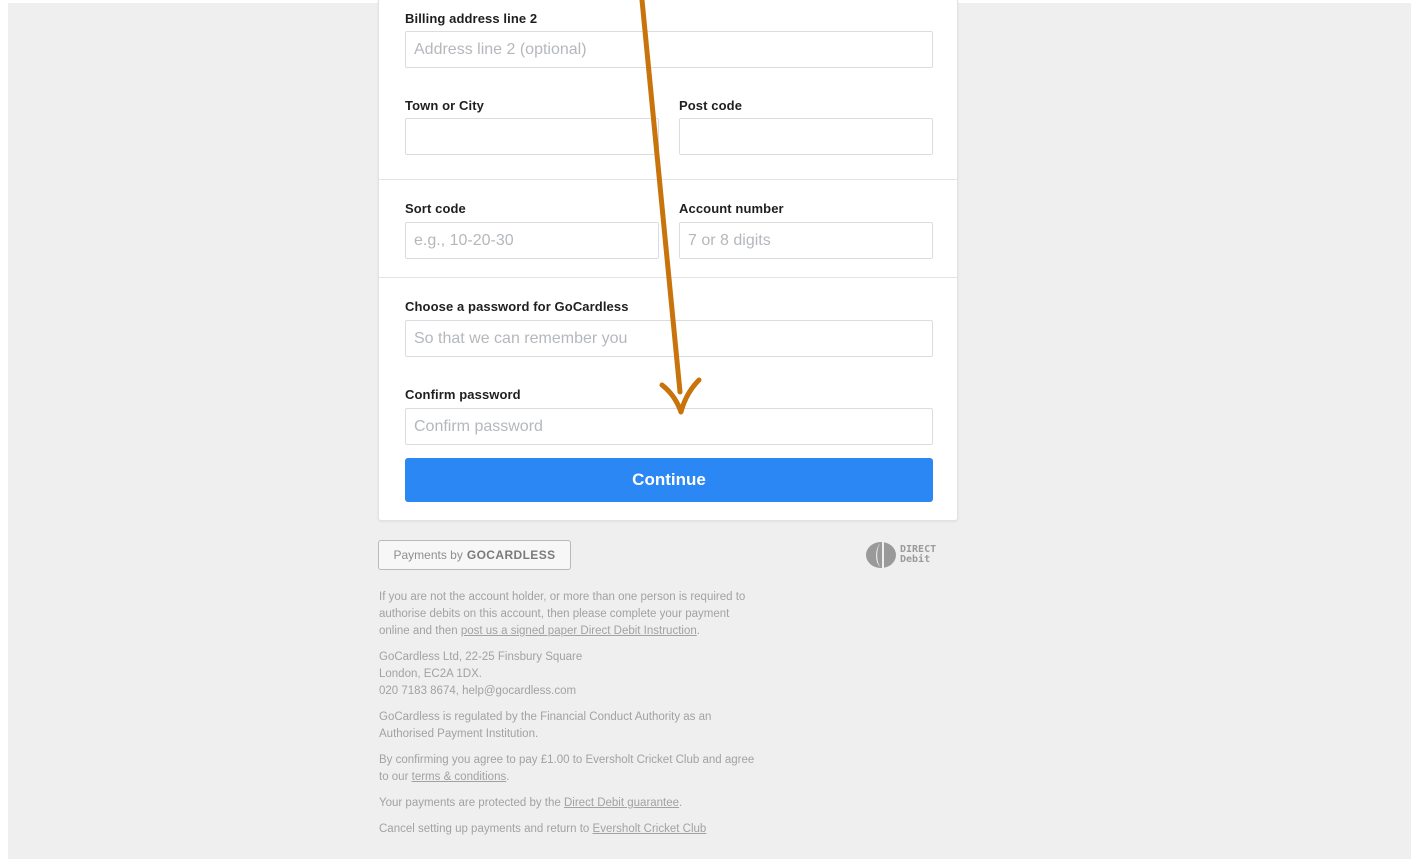 This screenshot has width=1419, height=859. What do you see at coordinates (532, 136) in the screenshot?
I see `town-city-input` at bounding box center [532, 136].